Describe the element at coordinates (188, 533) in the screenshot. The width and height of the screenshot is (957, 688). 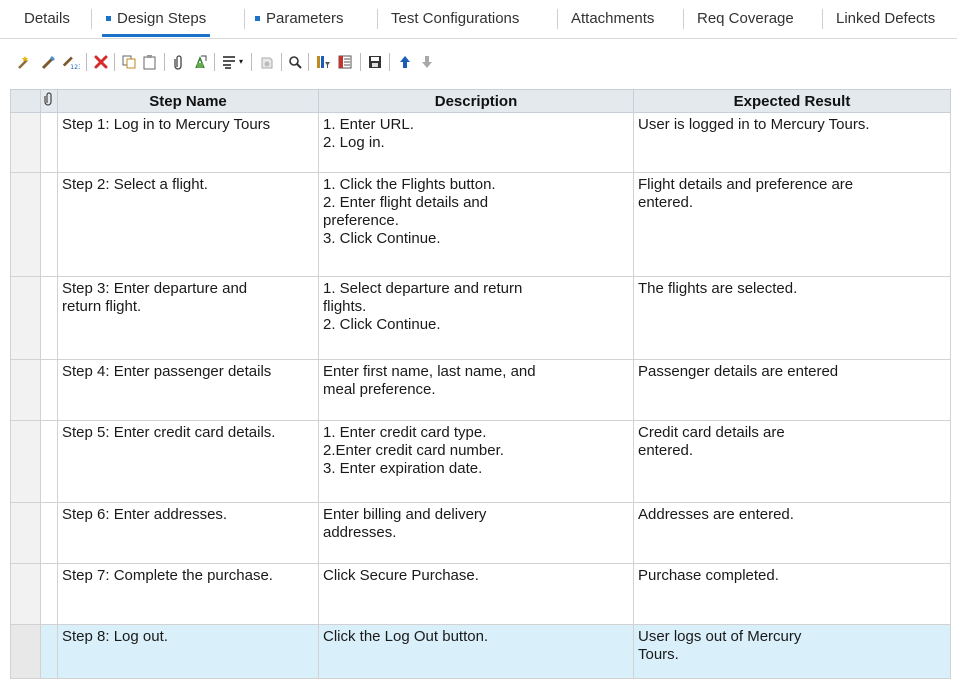
I see `step-name-cell: Step 6: Enter addresses.` at that location.